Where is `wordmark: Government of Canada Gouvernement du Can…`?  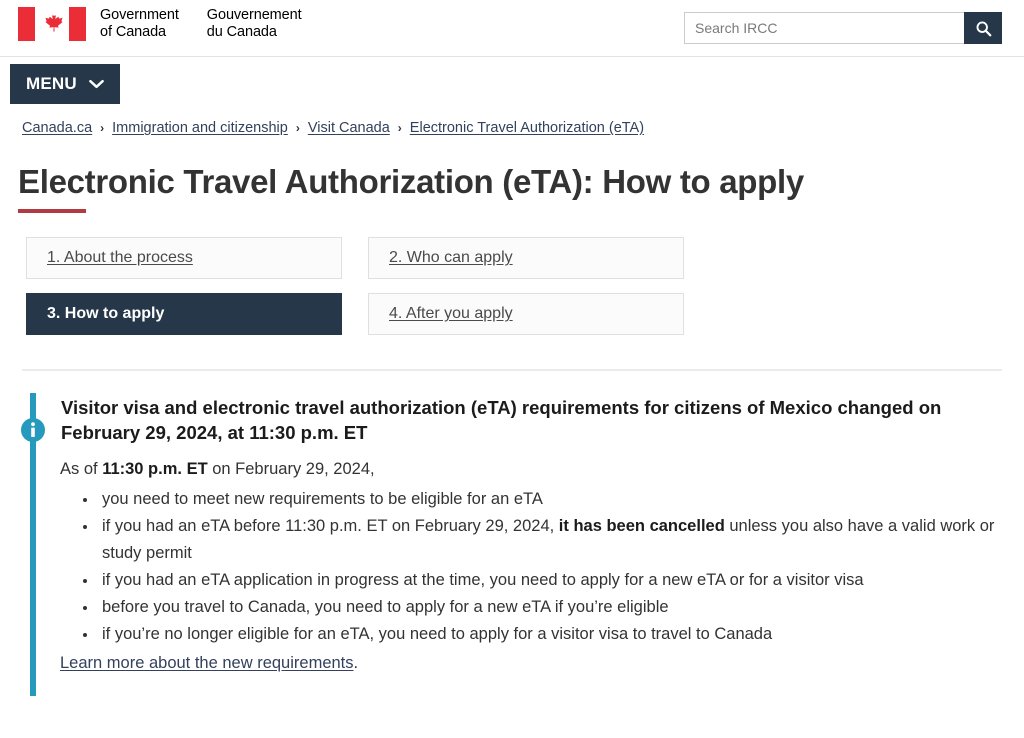 wordmark: Government of Canada Gouvernement du Can… is located at coordinates (201, 24).